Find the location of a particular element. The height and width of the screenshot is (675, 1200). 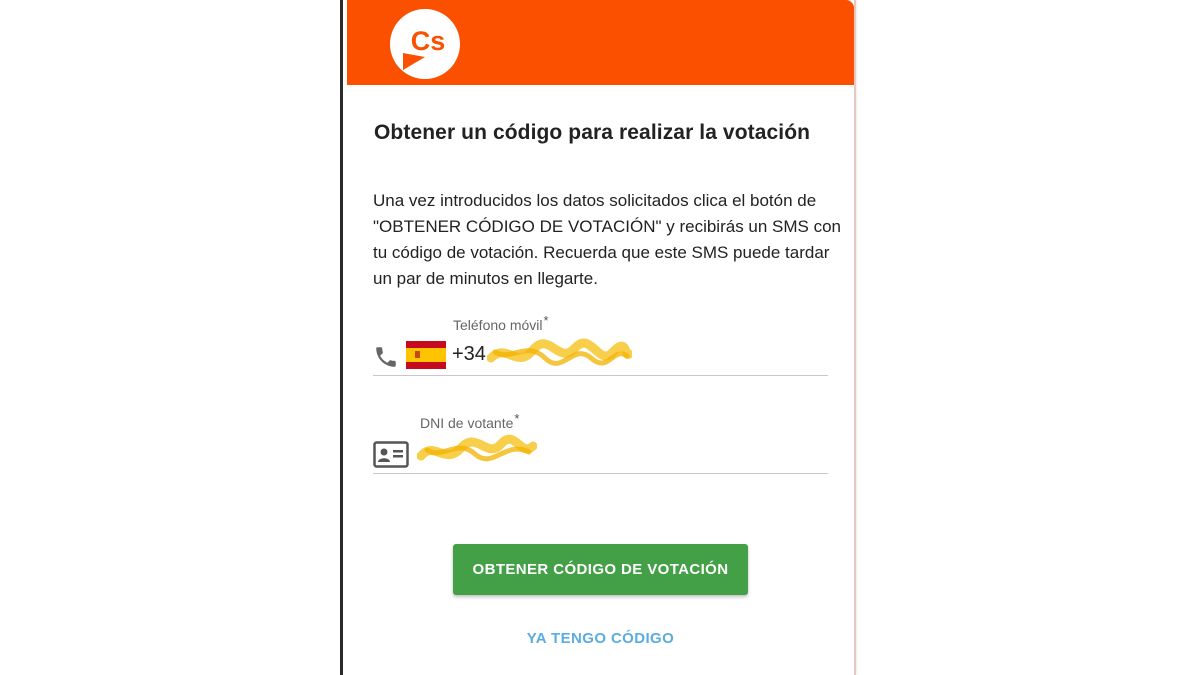

already-have-code-link: YA TENGO CÓDIGO is located at coordinates (600, 638).